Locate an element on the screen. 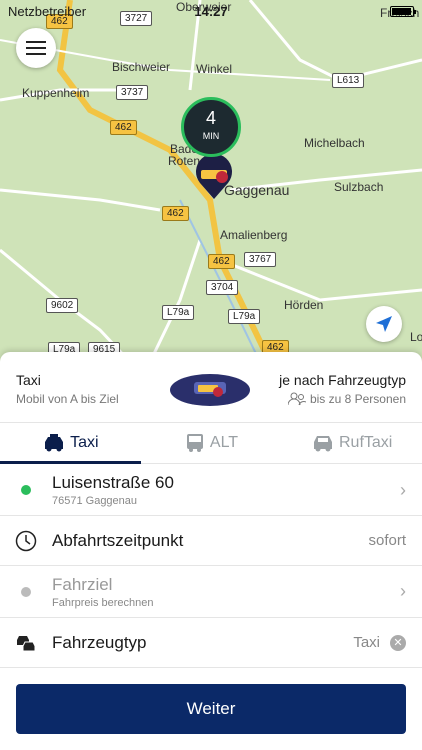 The width and height of the screenshot is (422, 750). carrier: Netzbetreiber is located at coordinates (47, 11).